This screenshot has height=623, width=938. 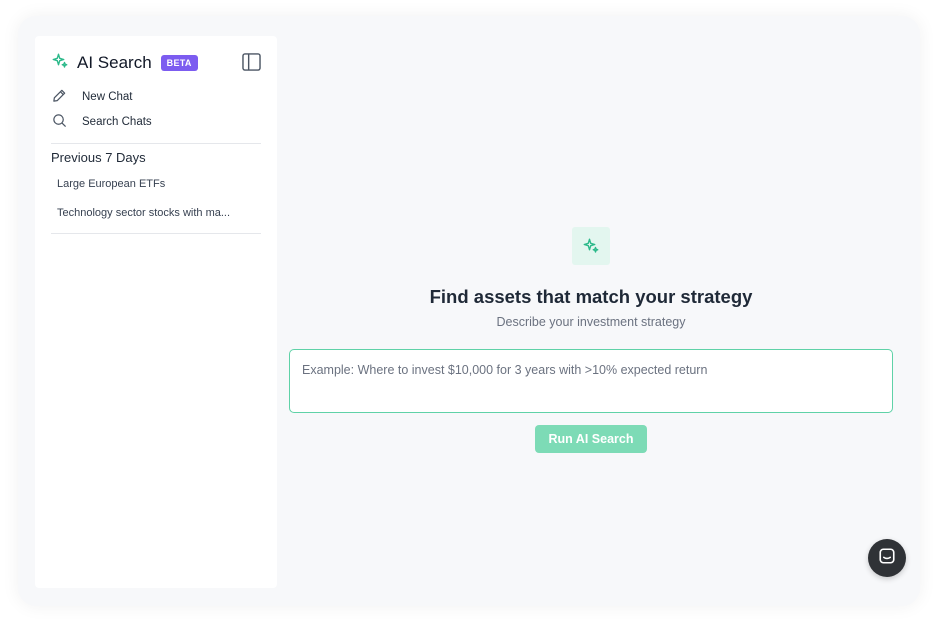 What do you see at coordinates (114, 62) in the screenshot?
I see `sidebar-title: AI Search` at bounding box center [114, 62].